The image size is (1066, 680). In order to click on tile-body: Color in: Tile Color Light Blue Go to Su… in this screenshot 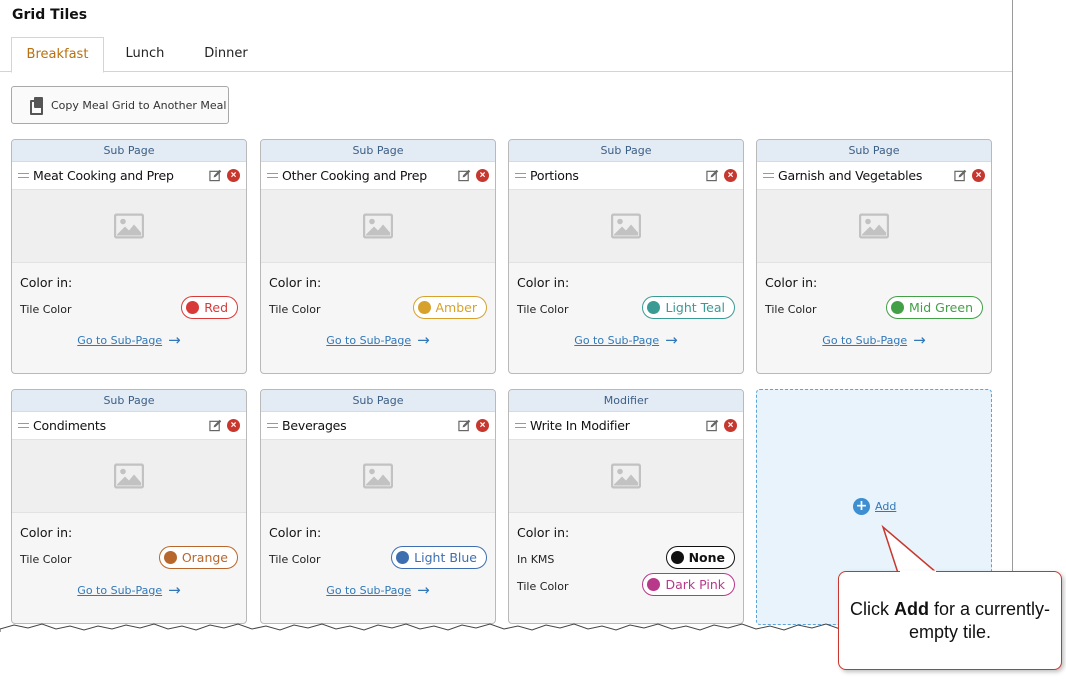, I will do `click(378, 568)`.